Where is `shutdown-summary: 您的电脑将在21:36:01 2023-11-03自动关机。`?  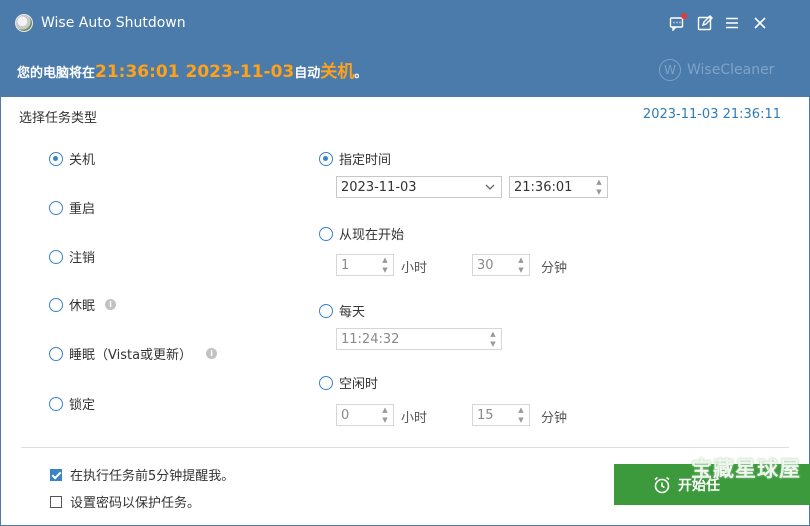
shutdown-summary: 您的电脑将在21:36:01 2023-11-03自动关机。 is located at coordinates (192, 69).